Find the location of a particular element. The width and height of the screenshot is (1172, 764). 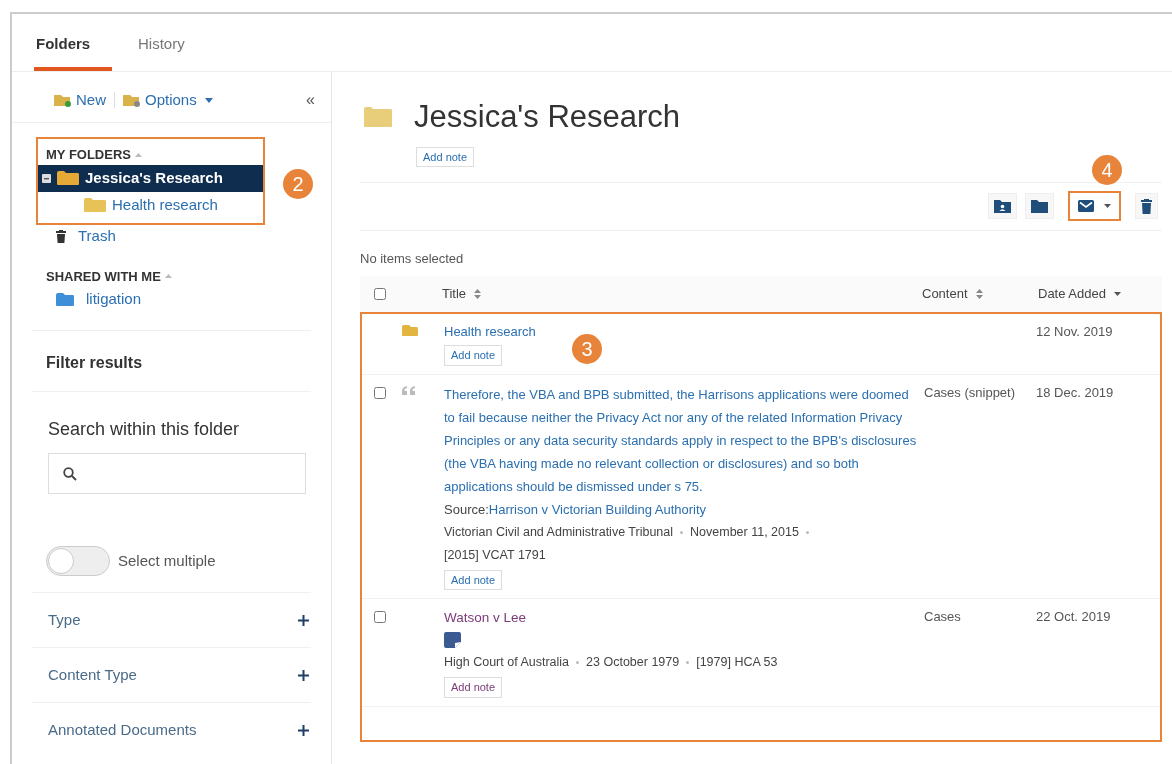

trash-item: Trash is located at coordinates (193, 236).